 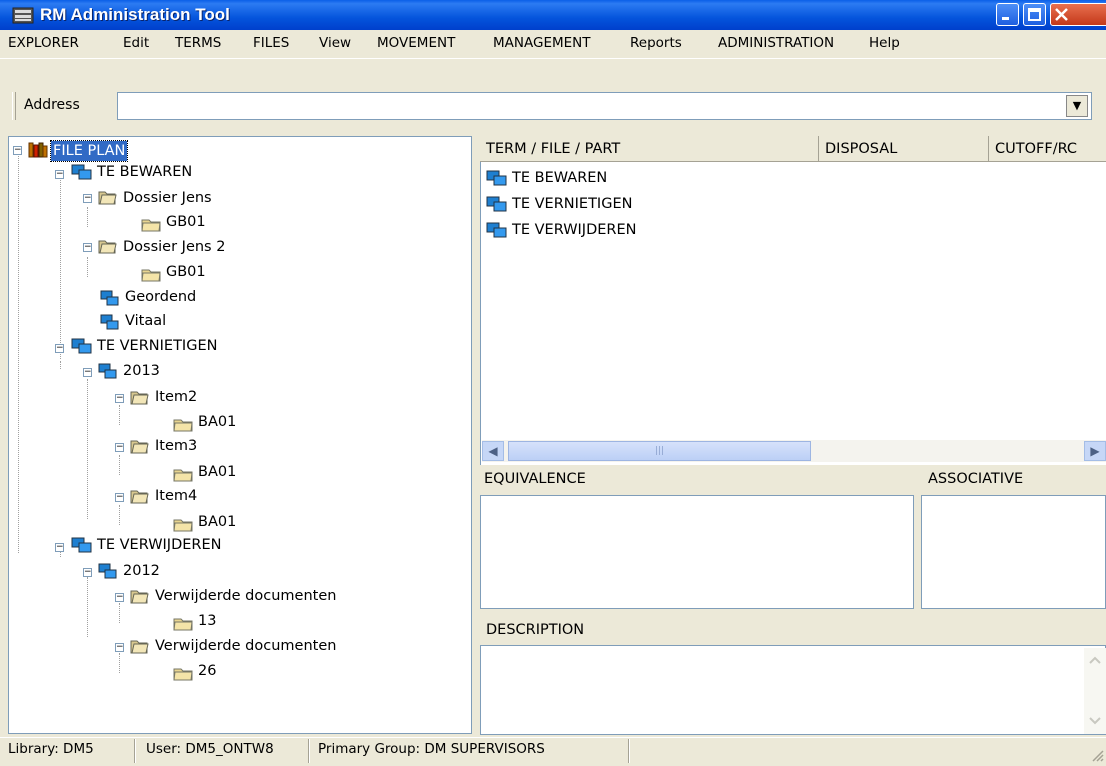 What do you see at coordinates (207, 671) in the screenshot?
I see `tree-item-label: 26` at bounding box center [207, 671].